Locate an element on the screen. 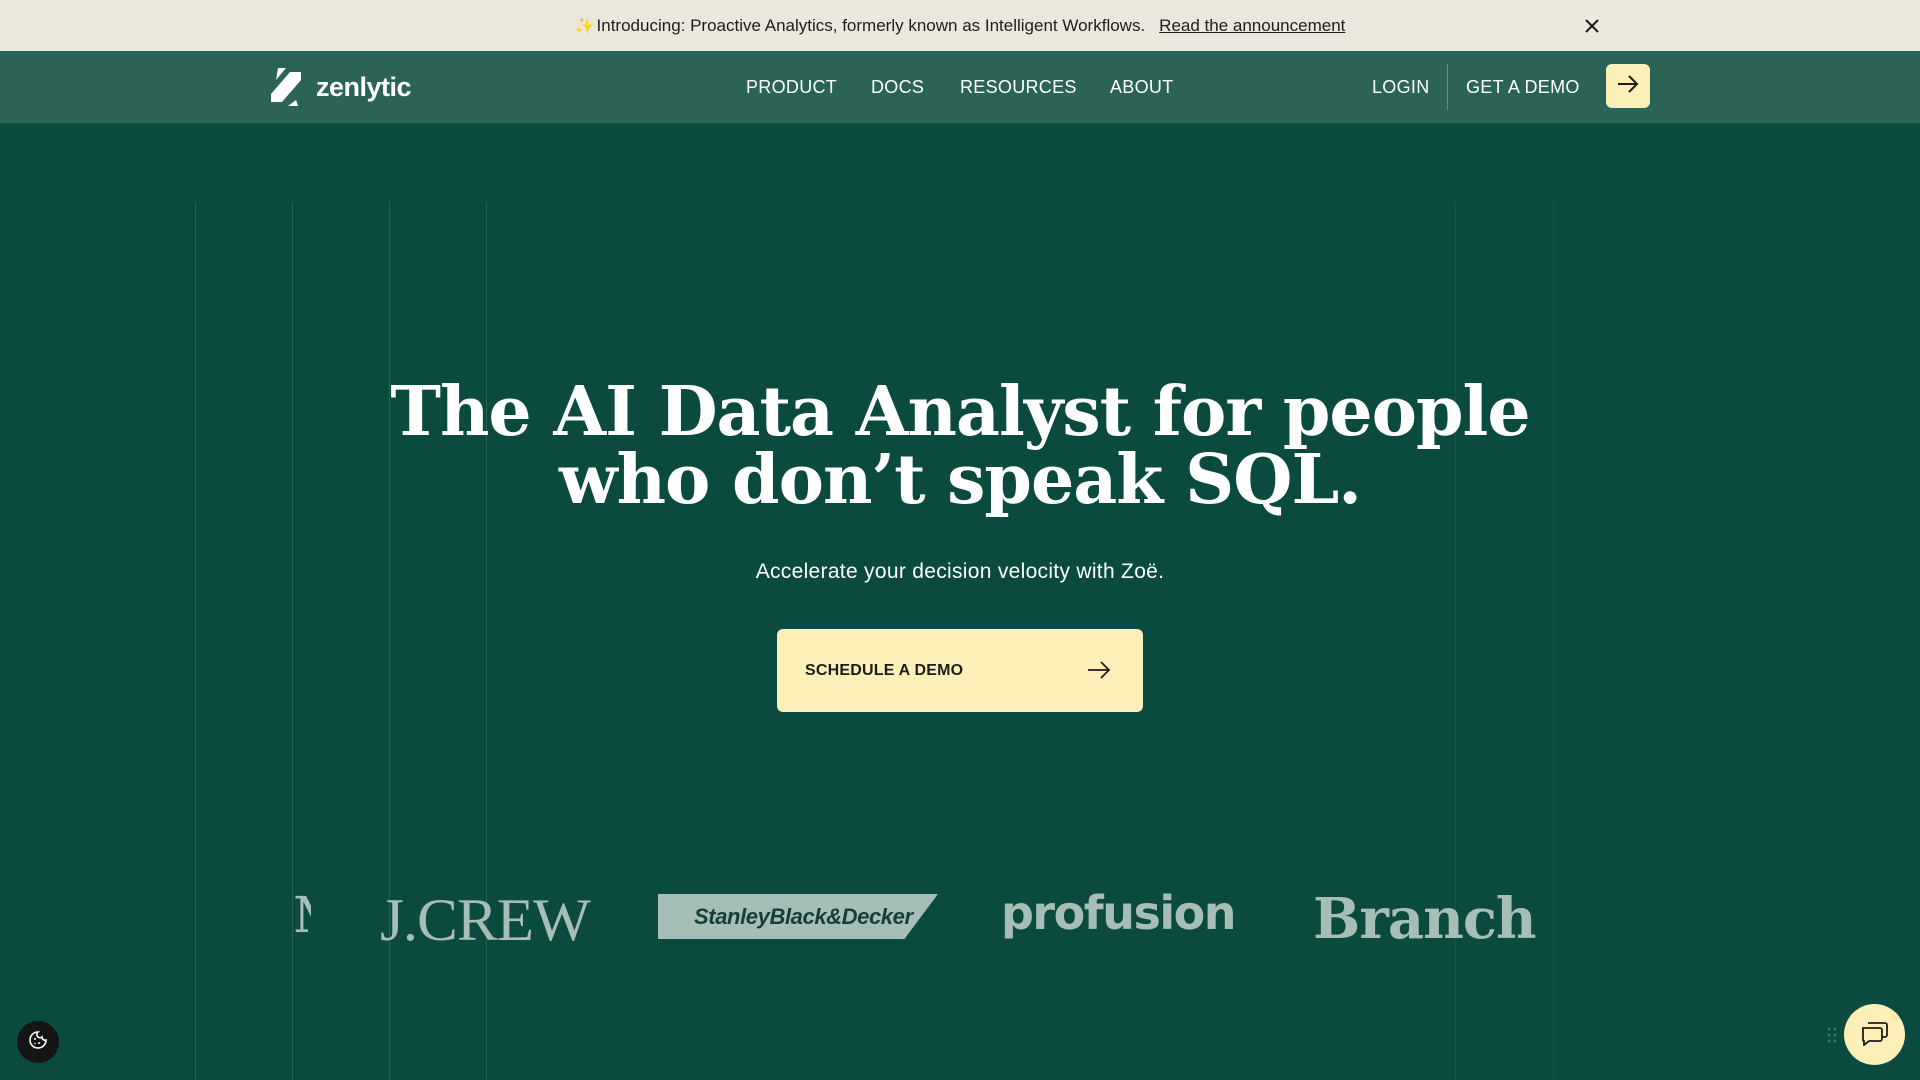  get-demo-arrow-button is located at coordinates (1628, 86).